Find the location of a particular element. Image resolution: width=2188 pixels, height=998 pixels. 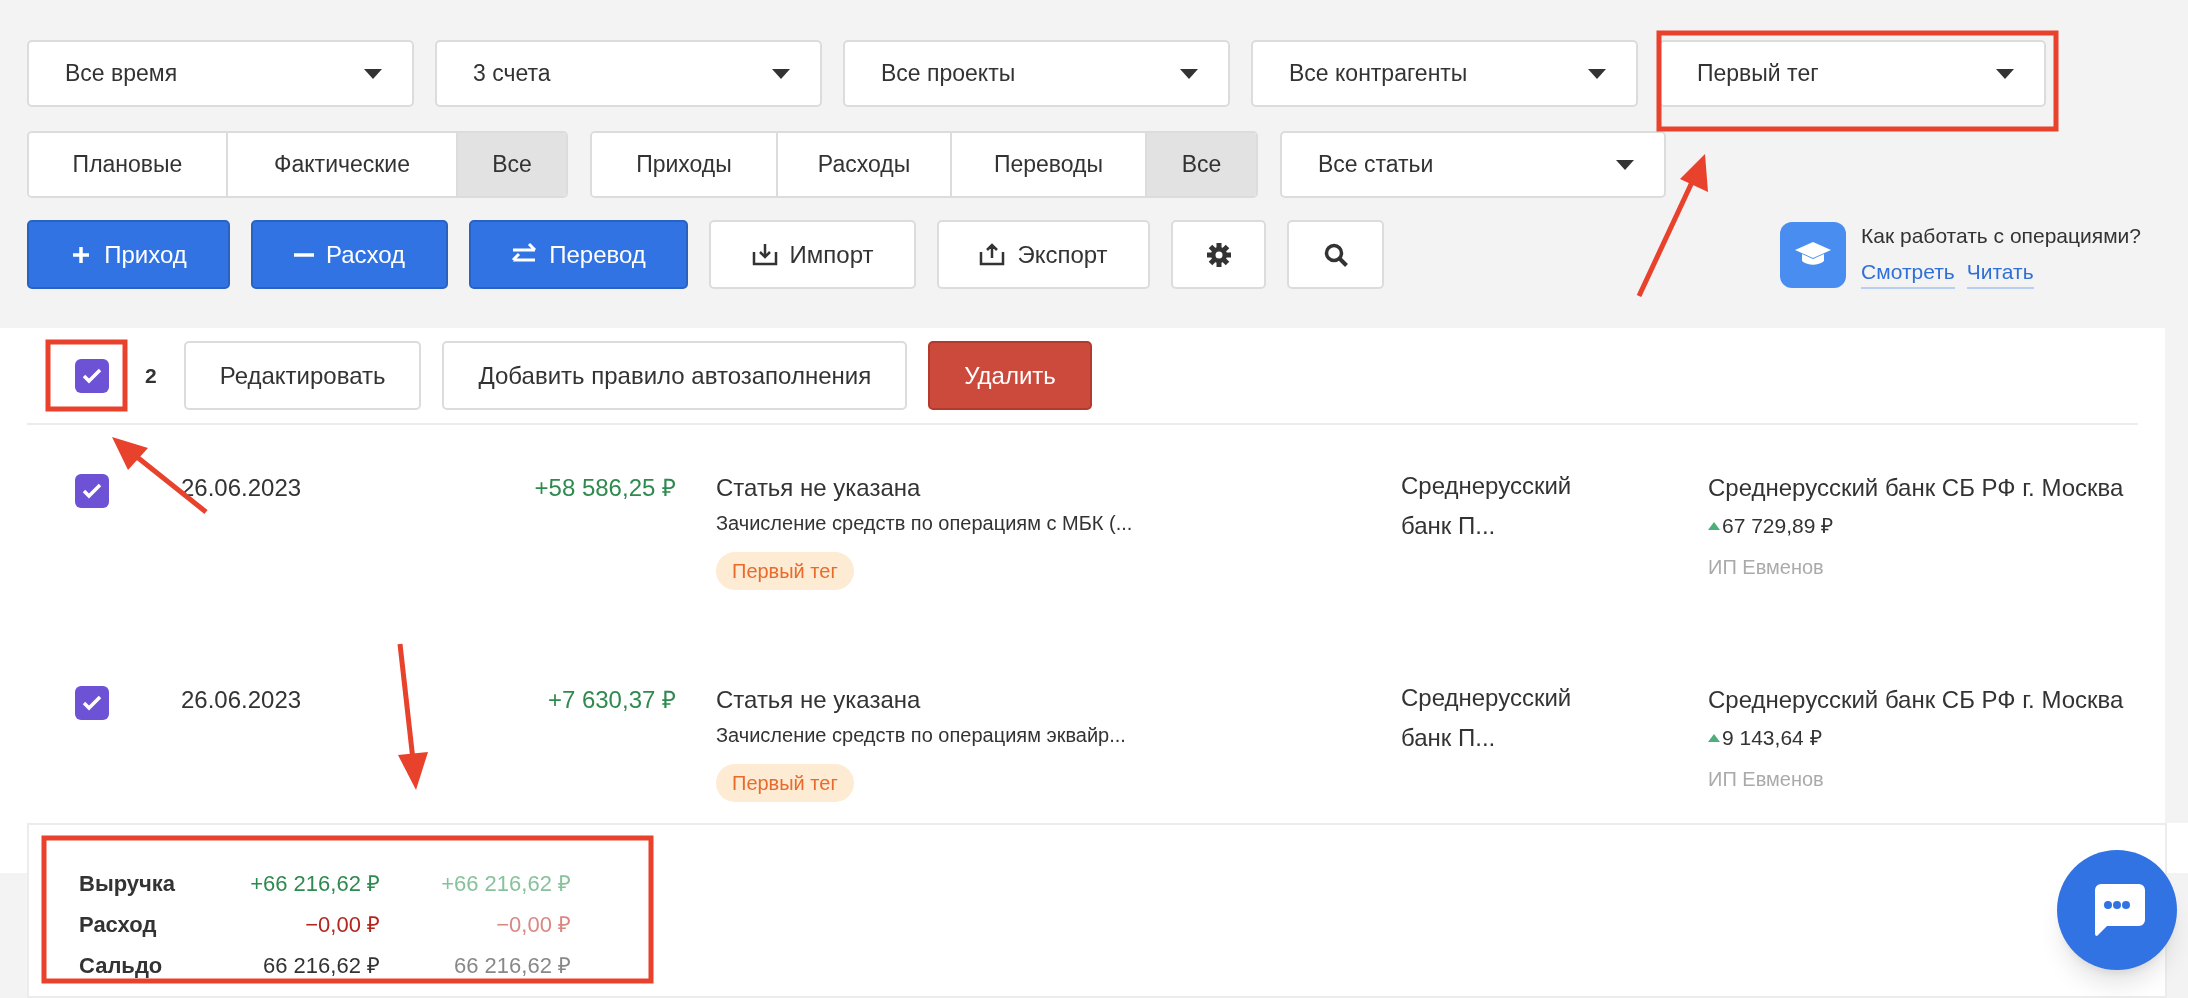

settings-button is located at coordinates (1218, 254).